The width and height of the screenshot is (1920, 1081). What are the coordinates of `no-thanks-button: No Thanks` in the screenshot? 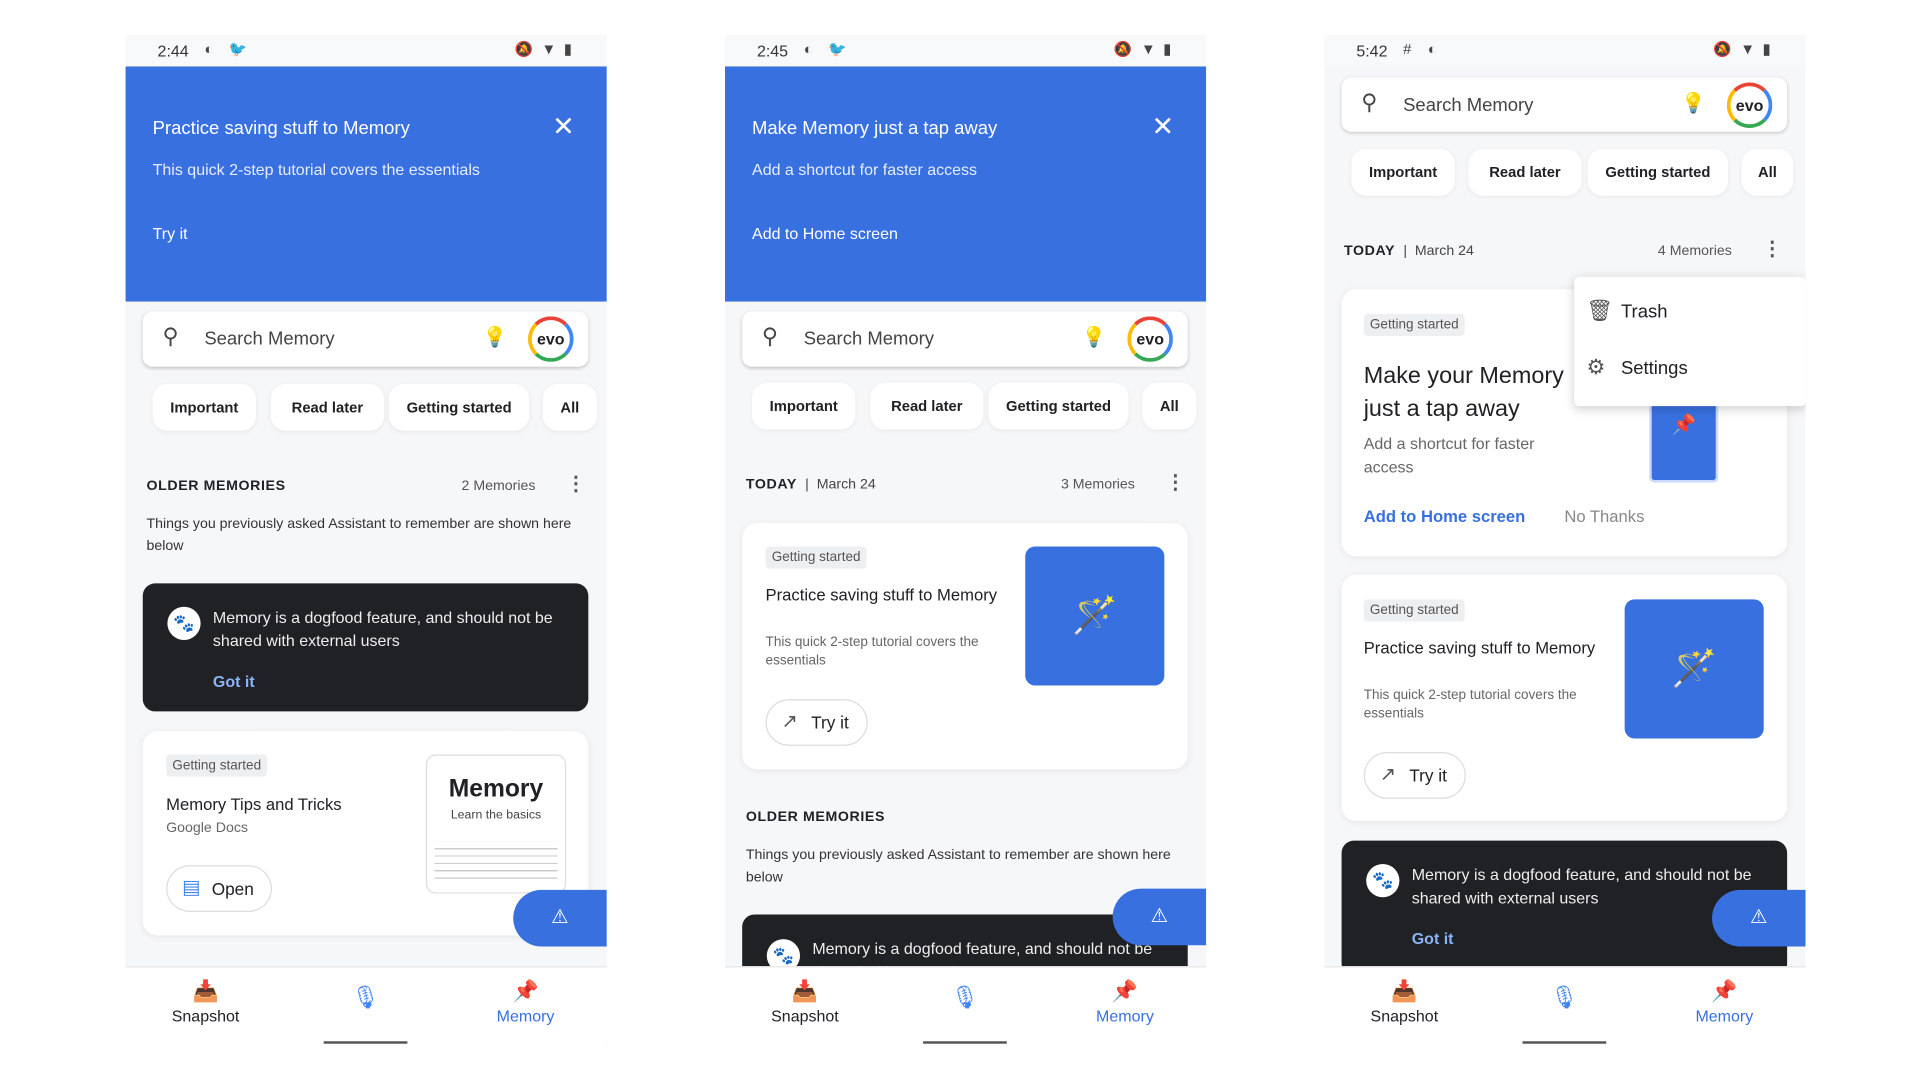 It's located at (1604, 516).